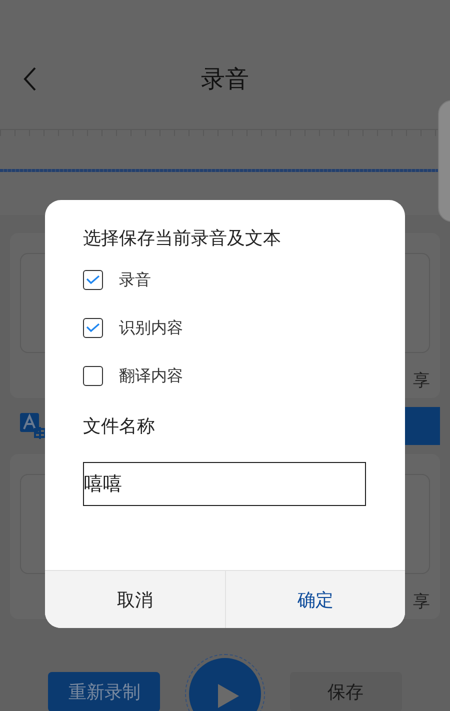 The width and height of the screenshot is (450, 711). I want to click on filename-field: 嘻嘻, so click(224, 484).